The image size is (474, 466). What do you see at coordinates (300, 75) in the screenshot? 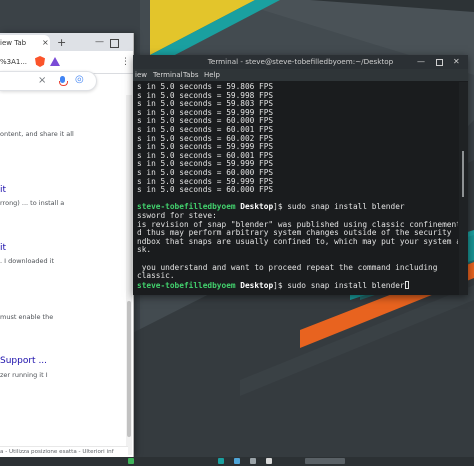
I see `terminal-menubar: iew Terminal Tabs Help` at bounding box center [300, 75].